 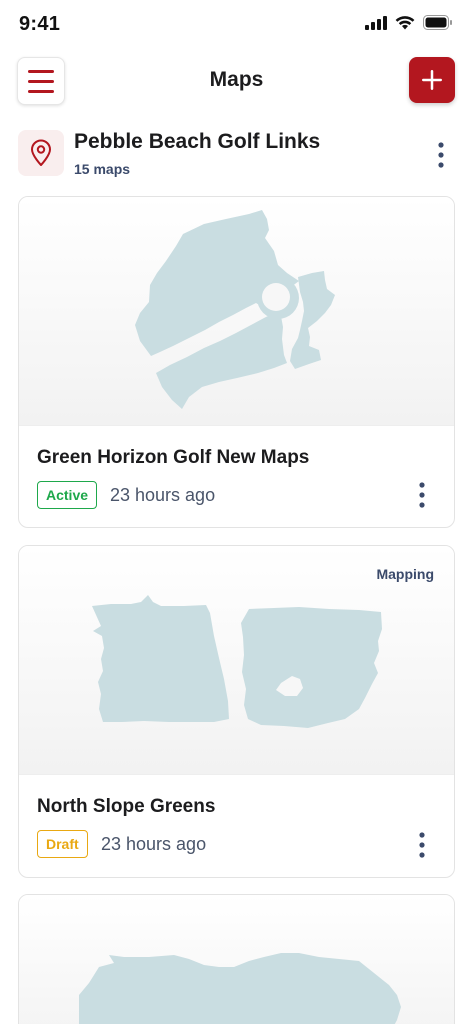 I want to click on page-title: Maps, so click(x=236, y=79).